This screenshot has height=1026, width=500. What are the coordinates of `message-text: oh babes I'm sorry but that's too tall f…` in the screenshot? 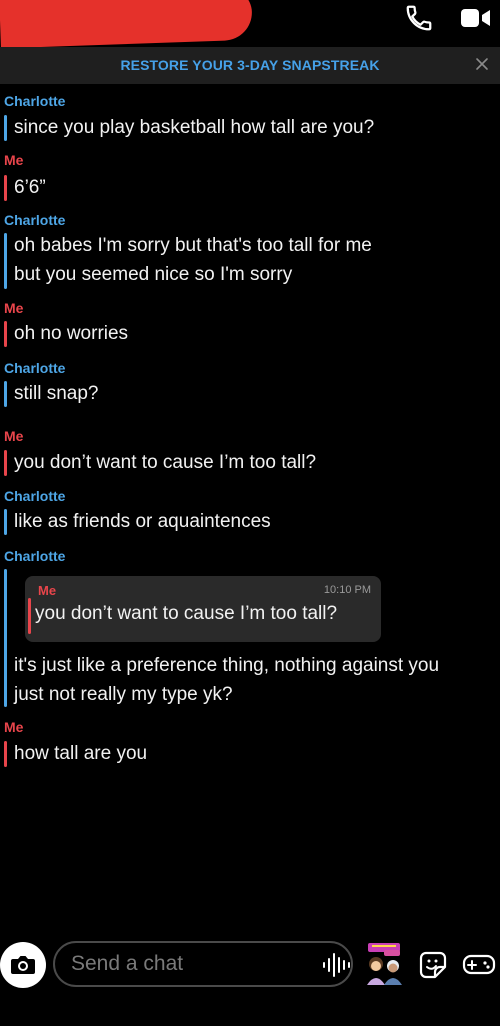 It's located at (193, 245).